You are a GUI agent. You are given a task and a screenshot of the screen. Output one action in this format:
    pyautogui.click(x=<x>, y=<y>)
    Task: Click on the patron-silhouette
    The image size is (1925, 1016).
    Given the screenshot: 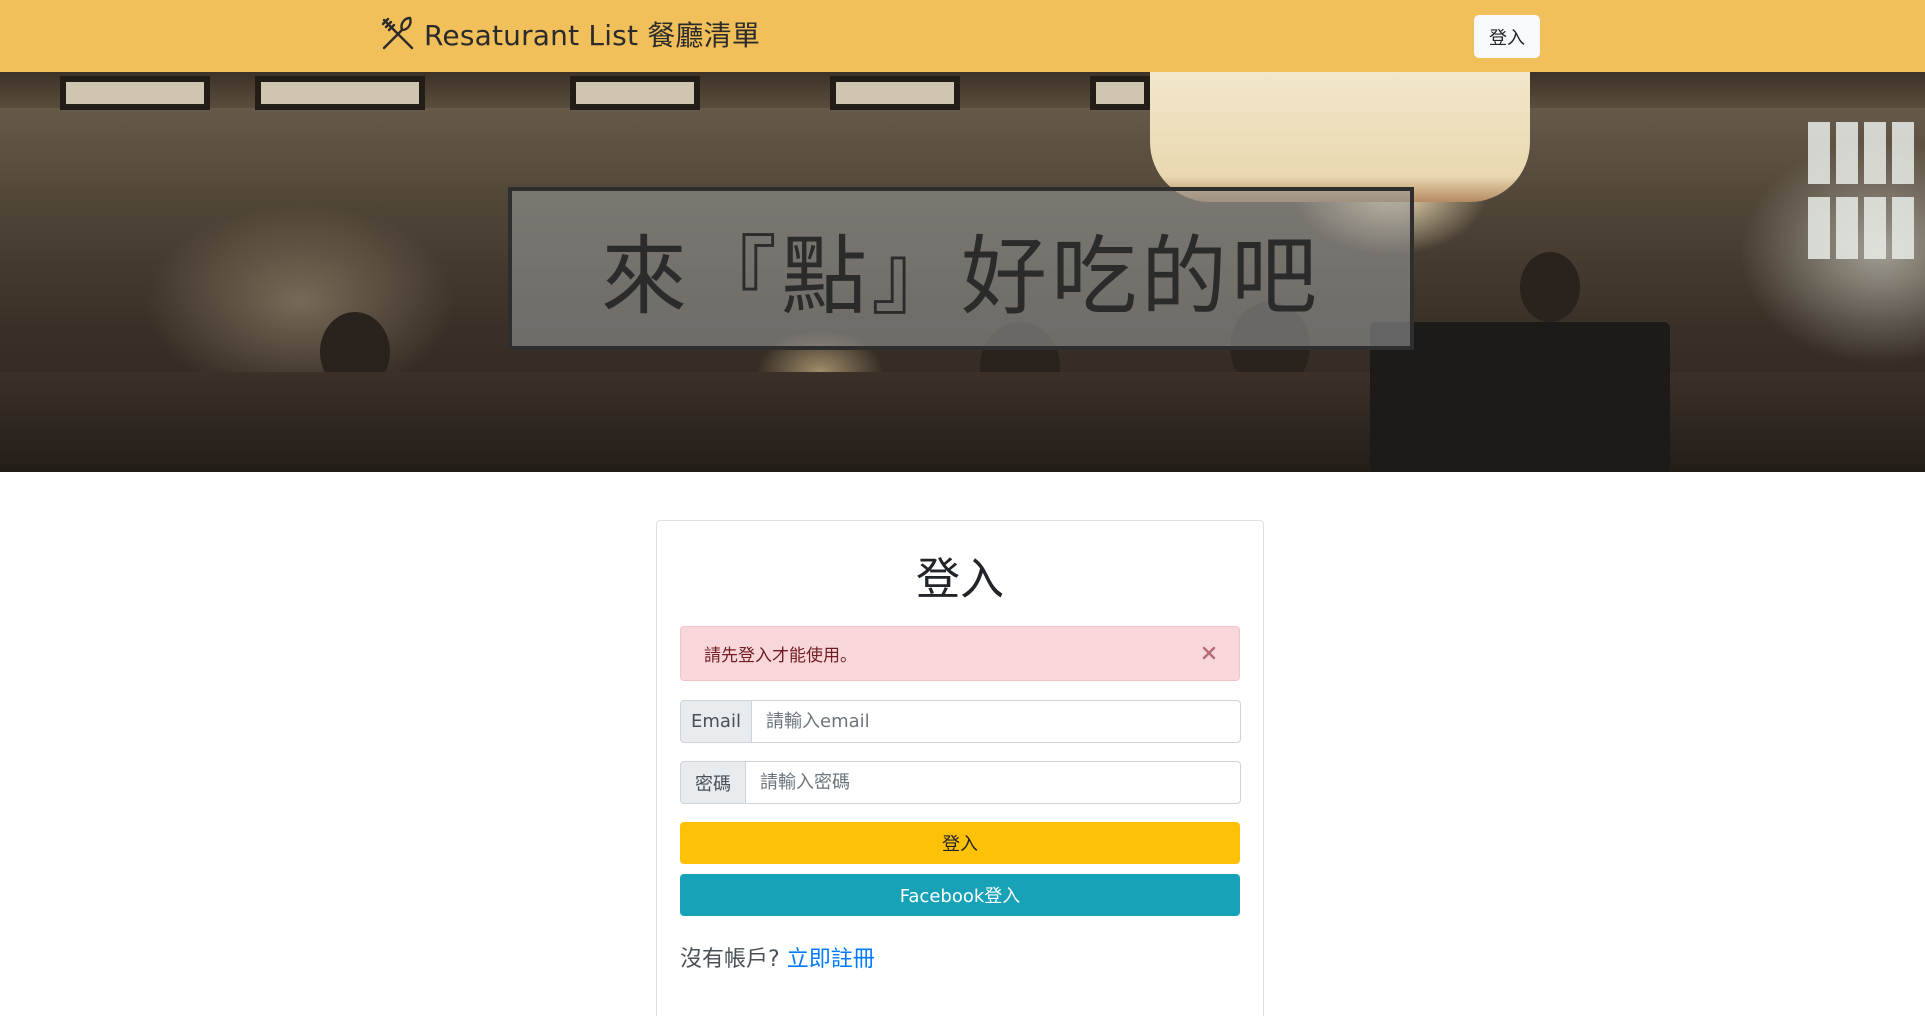 What is the action you would take?
    pyautogui.click(x=1550, y=287)
    